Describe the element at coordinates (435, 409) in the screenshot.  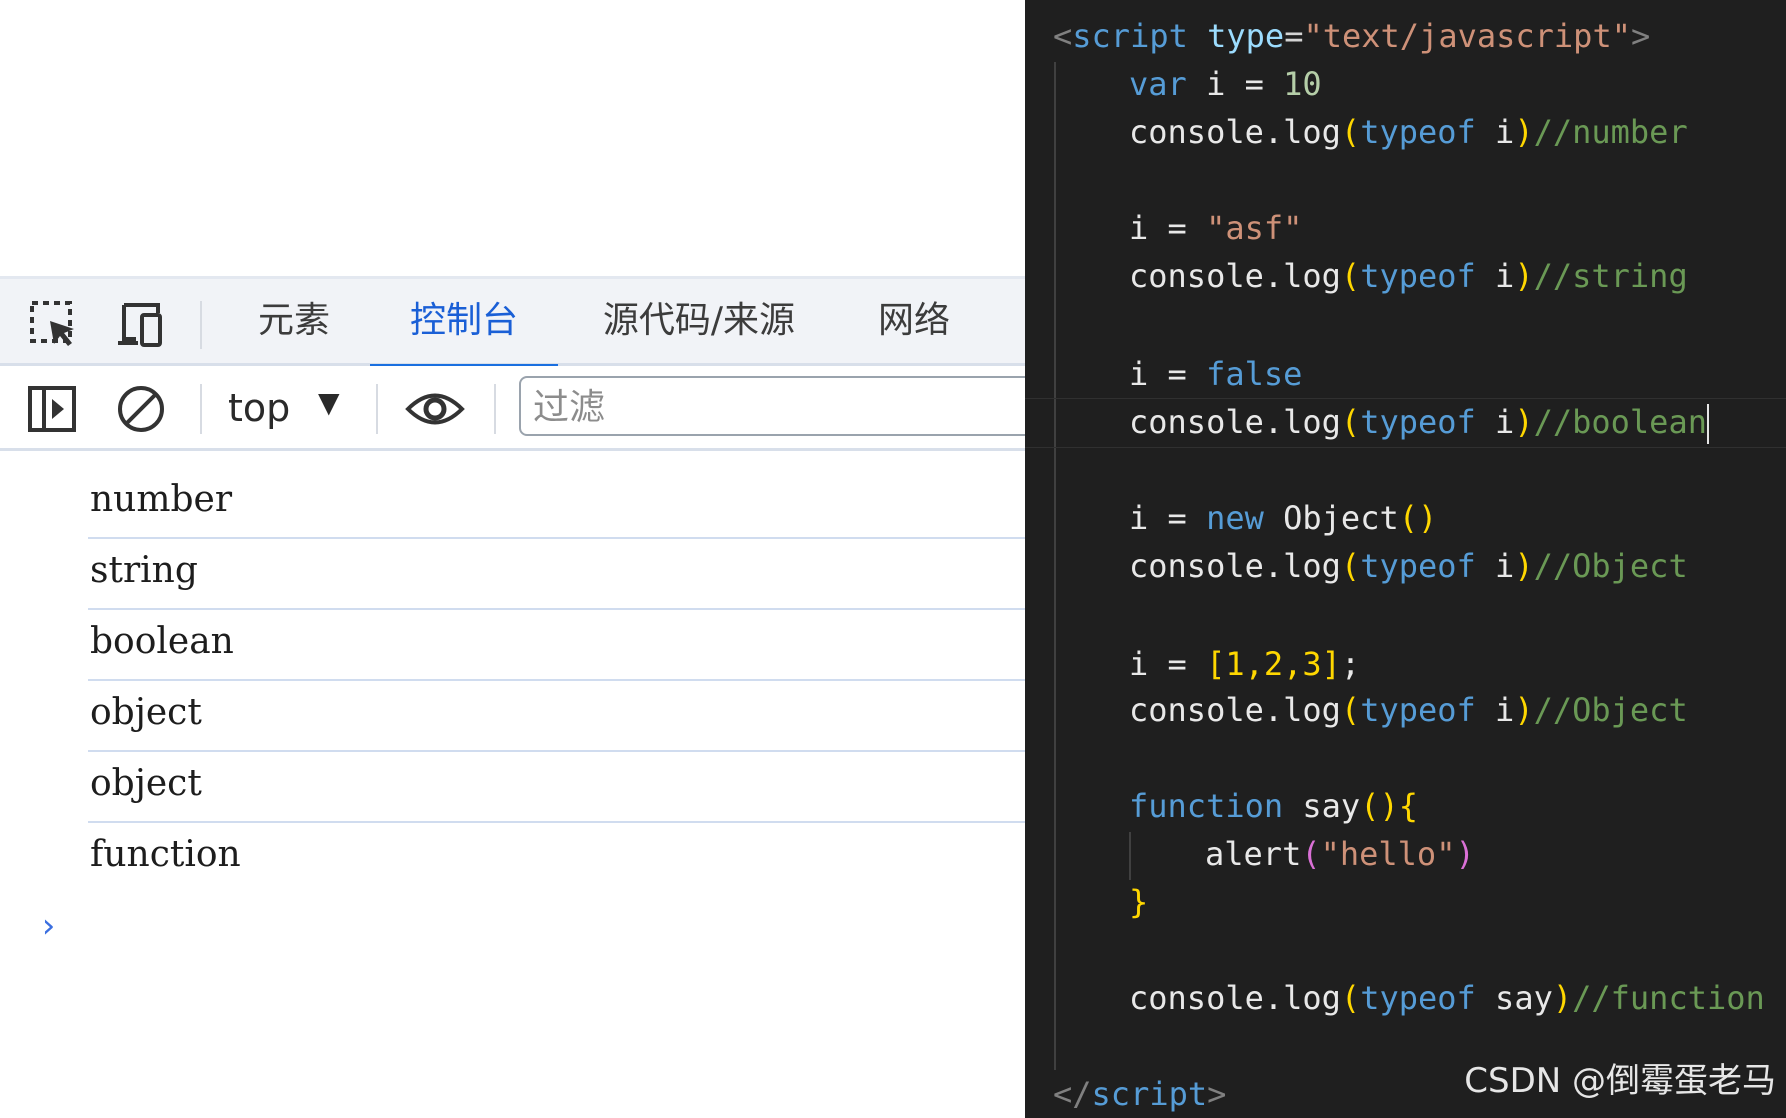
I see `eye-icon` at that location.